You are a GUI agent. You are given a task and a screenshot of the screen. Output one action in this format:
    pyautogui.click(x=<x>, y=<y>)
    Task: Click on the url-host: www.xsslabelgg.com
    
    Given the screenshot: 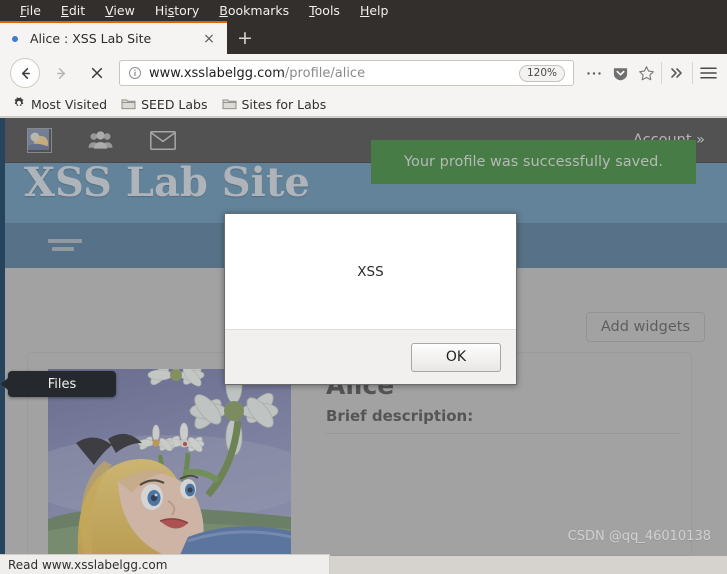 What is the action you would take?
    pyautogui.click(x=217, y=73)
    